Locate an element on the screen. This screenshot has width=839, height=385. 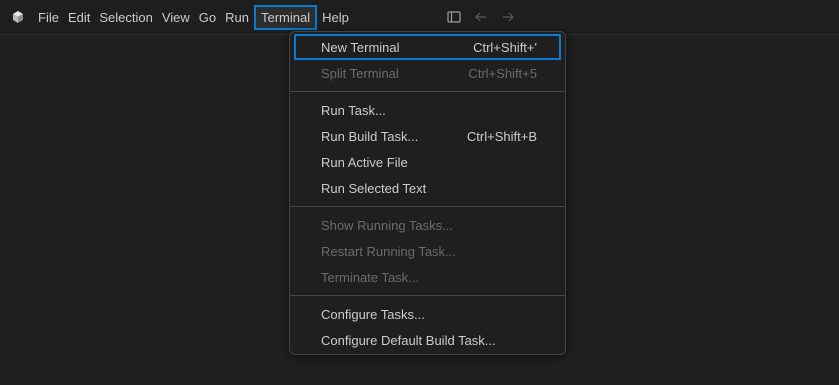
menu-item-label: Run Selected Text is located at coordinates (374, 188).